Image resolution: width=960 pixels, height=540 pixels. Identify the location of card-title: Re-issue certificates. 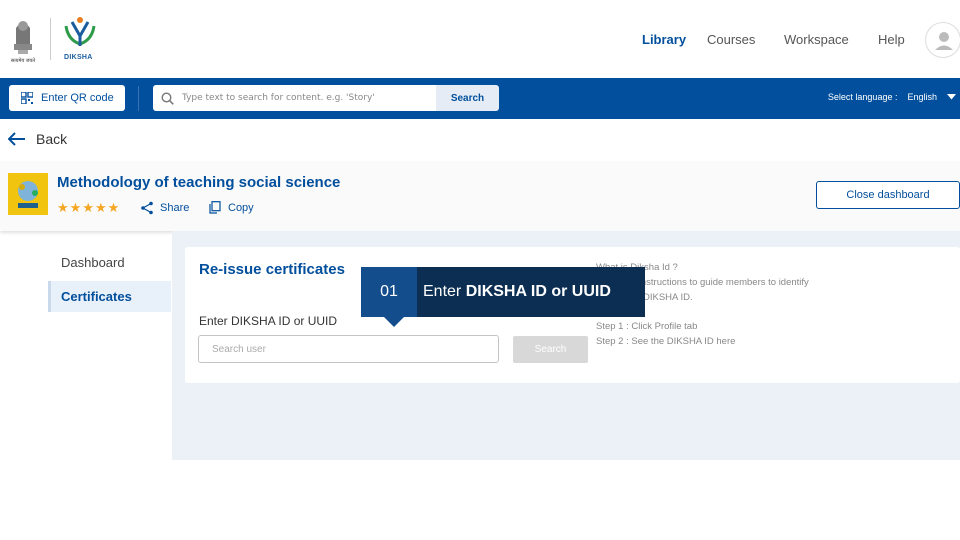
(272, 269).